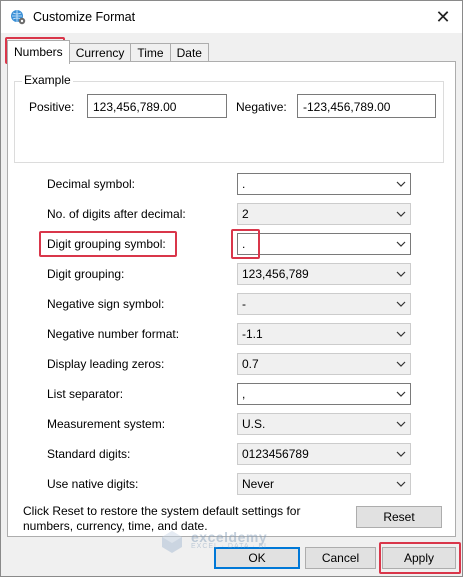  What do you see at coordinates (324, 304) in the screenshot?
I see `negative-sign-symbol-combo: -` at bounding box center [324, 304].